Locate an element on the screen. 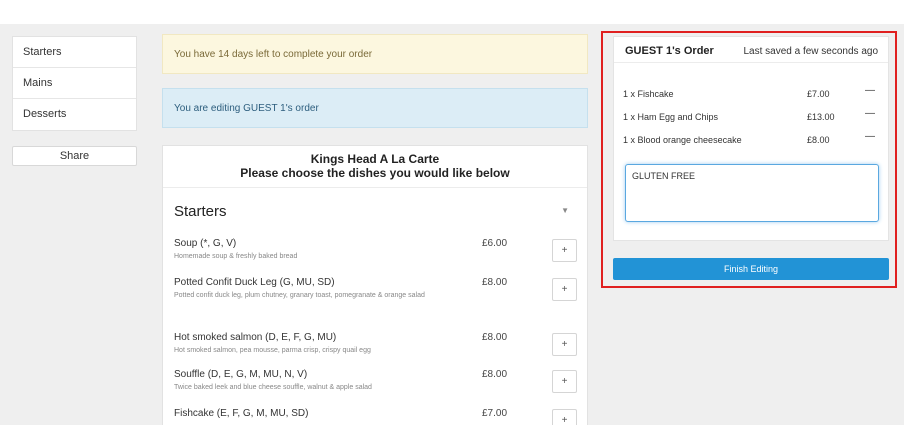 This screenshot has width=904, height=425. order-notes-field: GLUTEN FREE is located at coordinates (752, 193).